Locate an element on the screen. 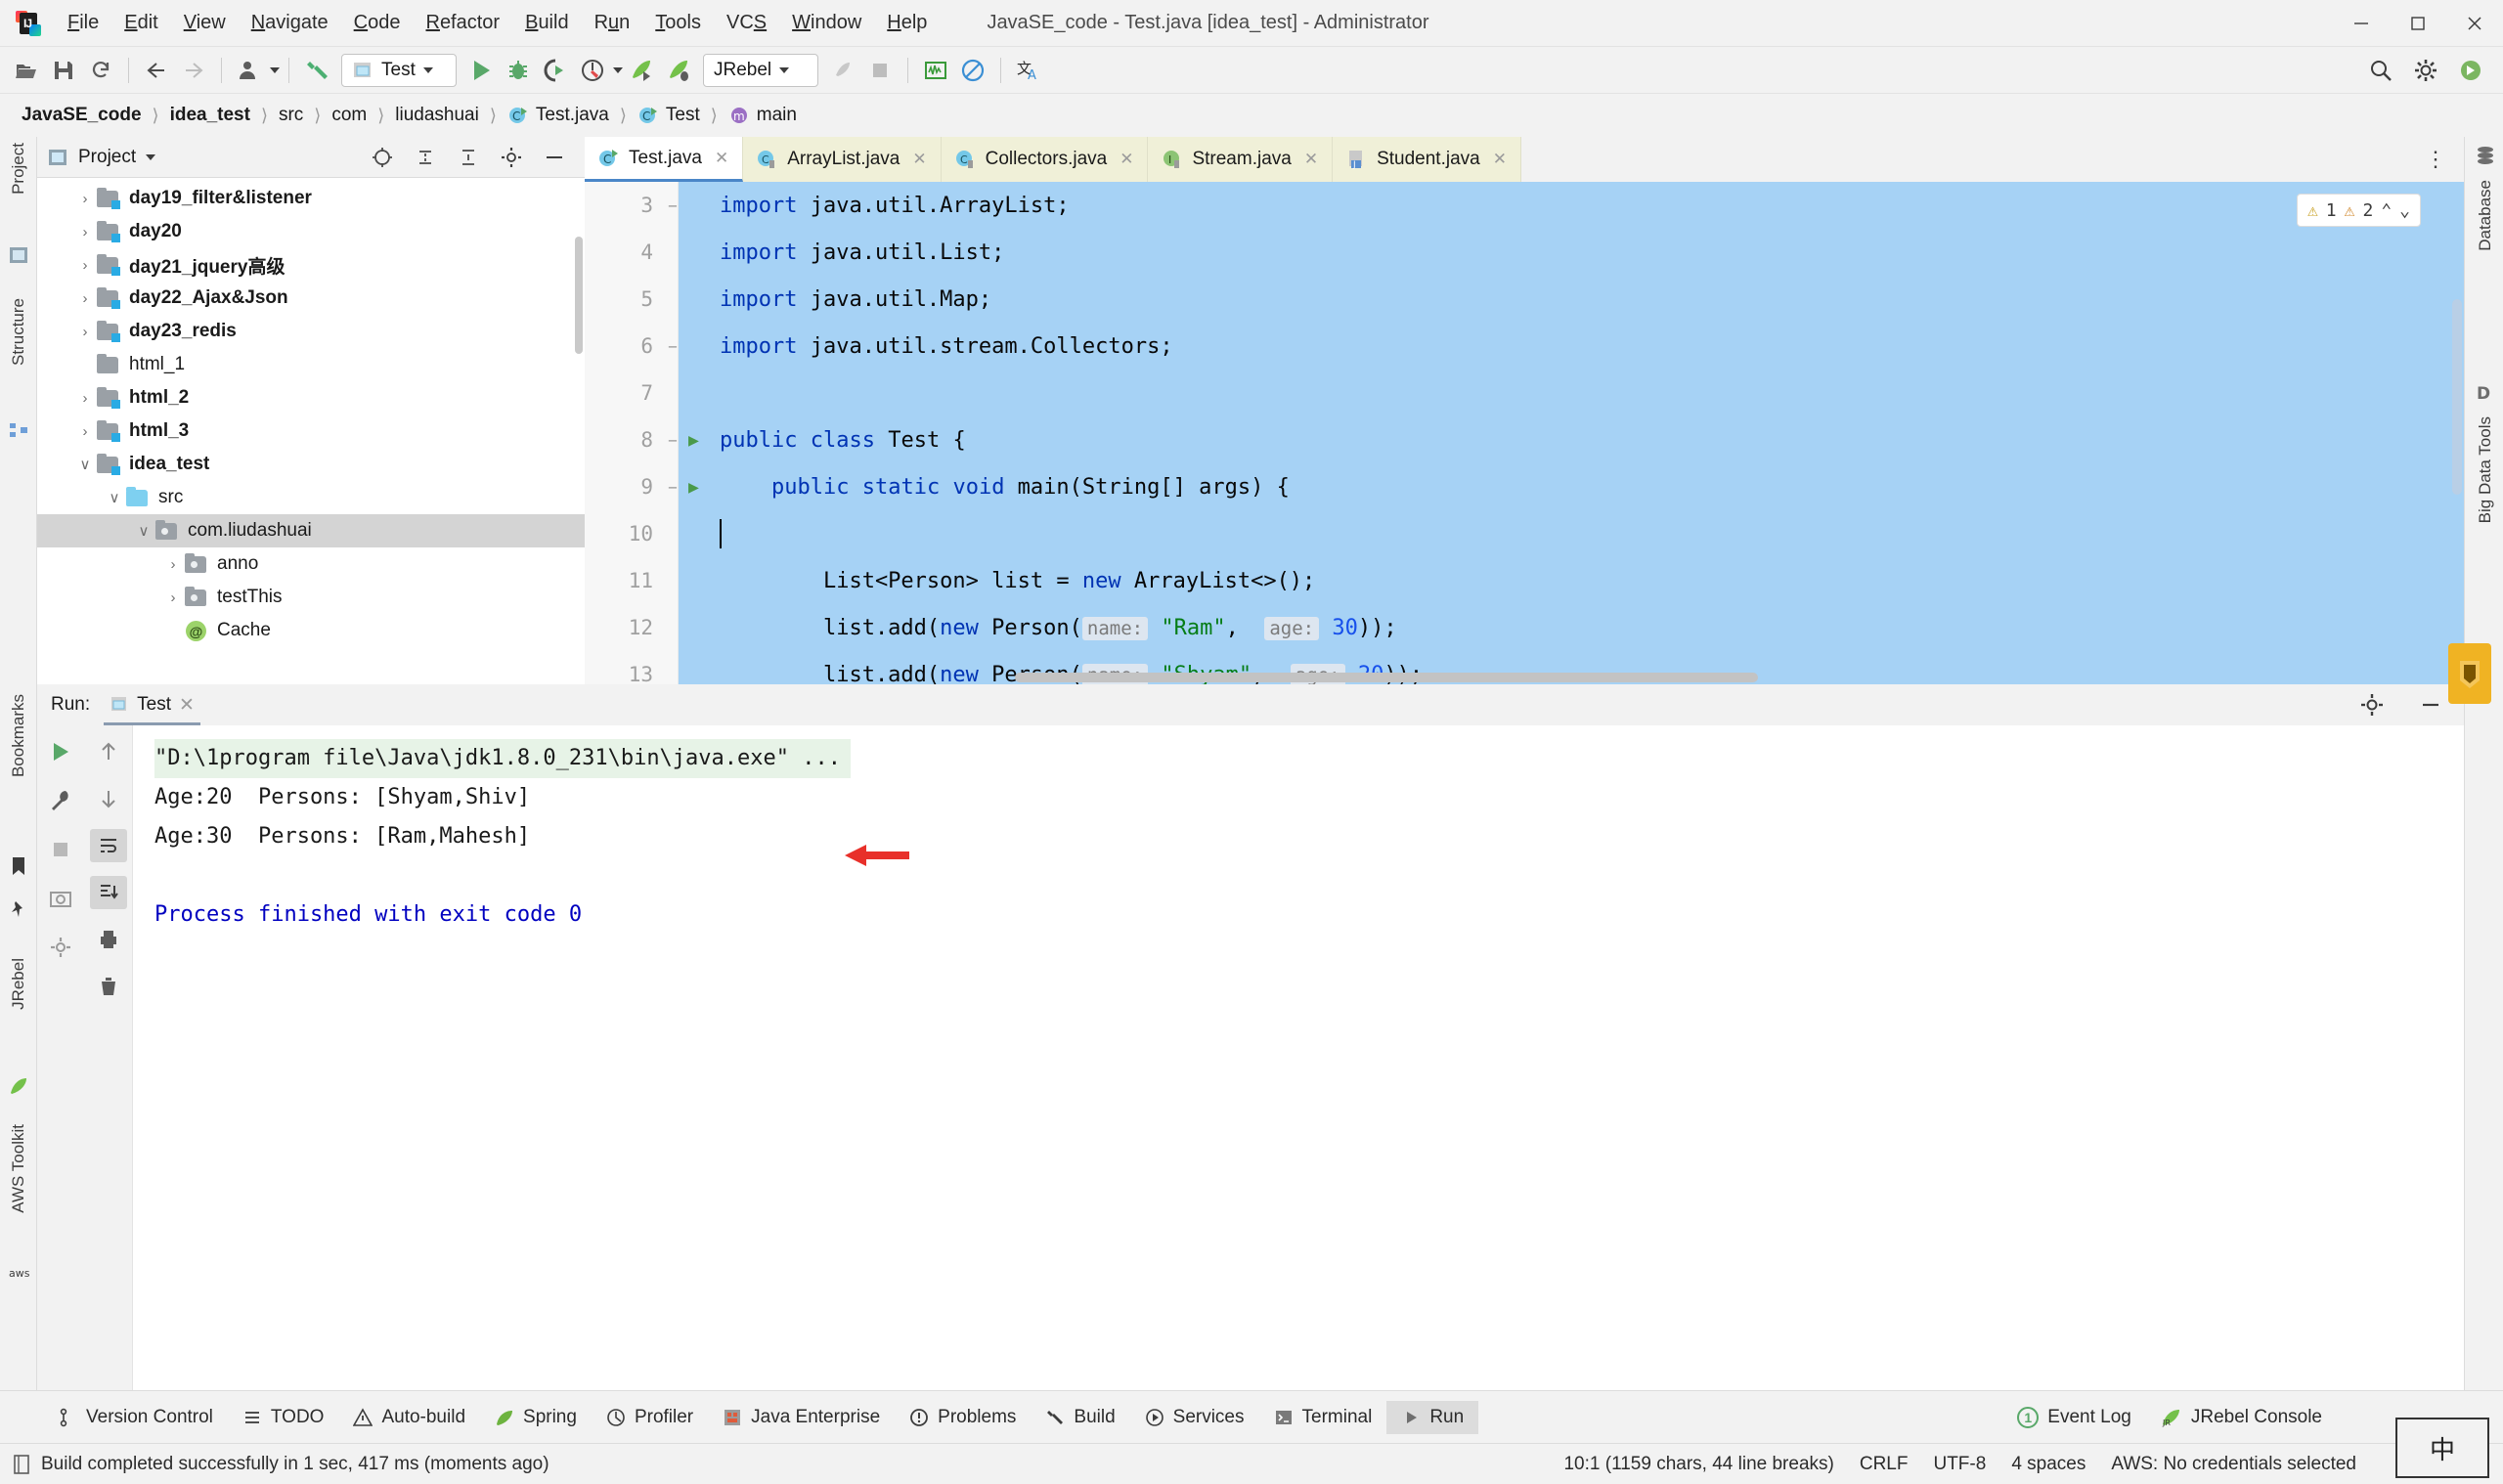  toolwindow-button-version-control: Version Control is located at coordinates (135, 1417).